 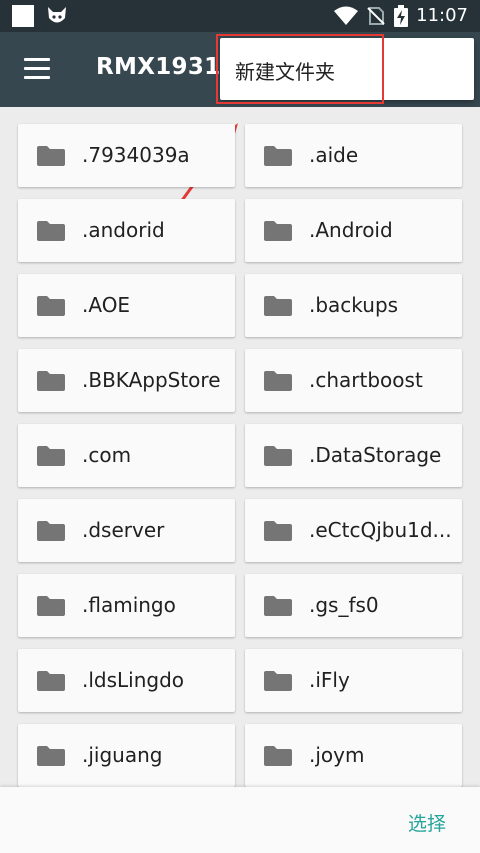 I want to click on menu-item-new-folder: 新建文件夹, so click(x=285, y=70).